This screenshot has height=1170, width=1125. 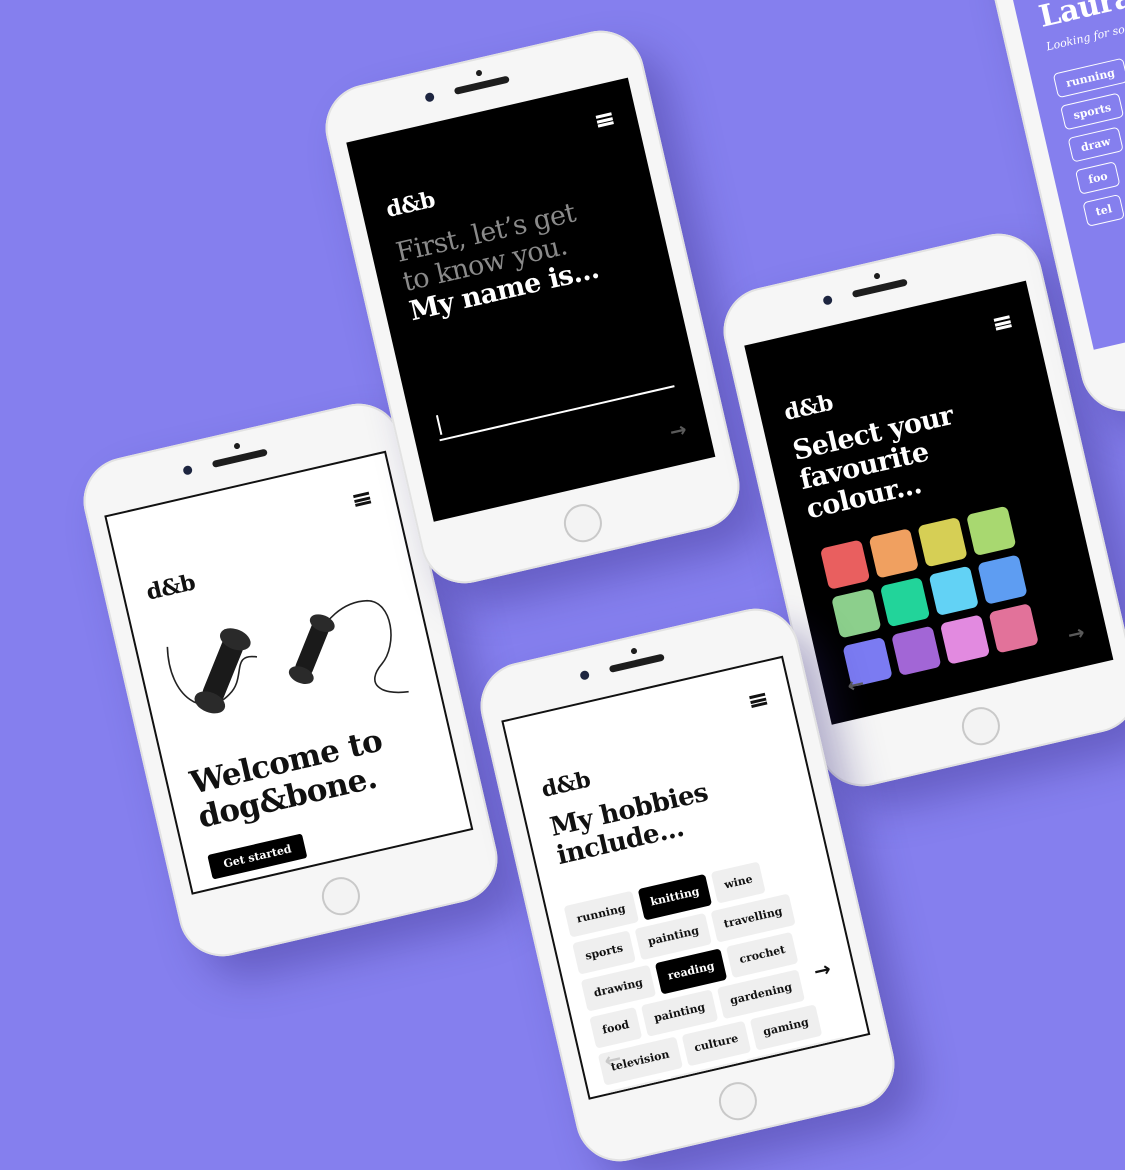 What do you see at coordinates (1103, 210) in the screenshot?
I see `profile-chip: tel` at bounding box center [1103, 210].